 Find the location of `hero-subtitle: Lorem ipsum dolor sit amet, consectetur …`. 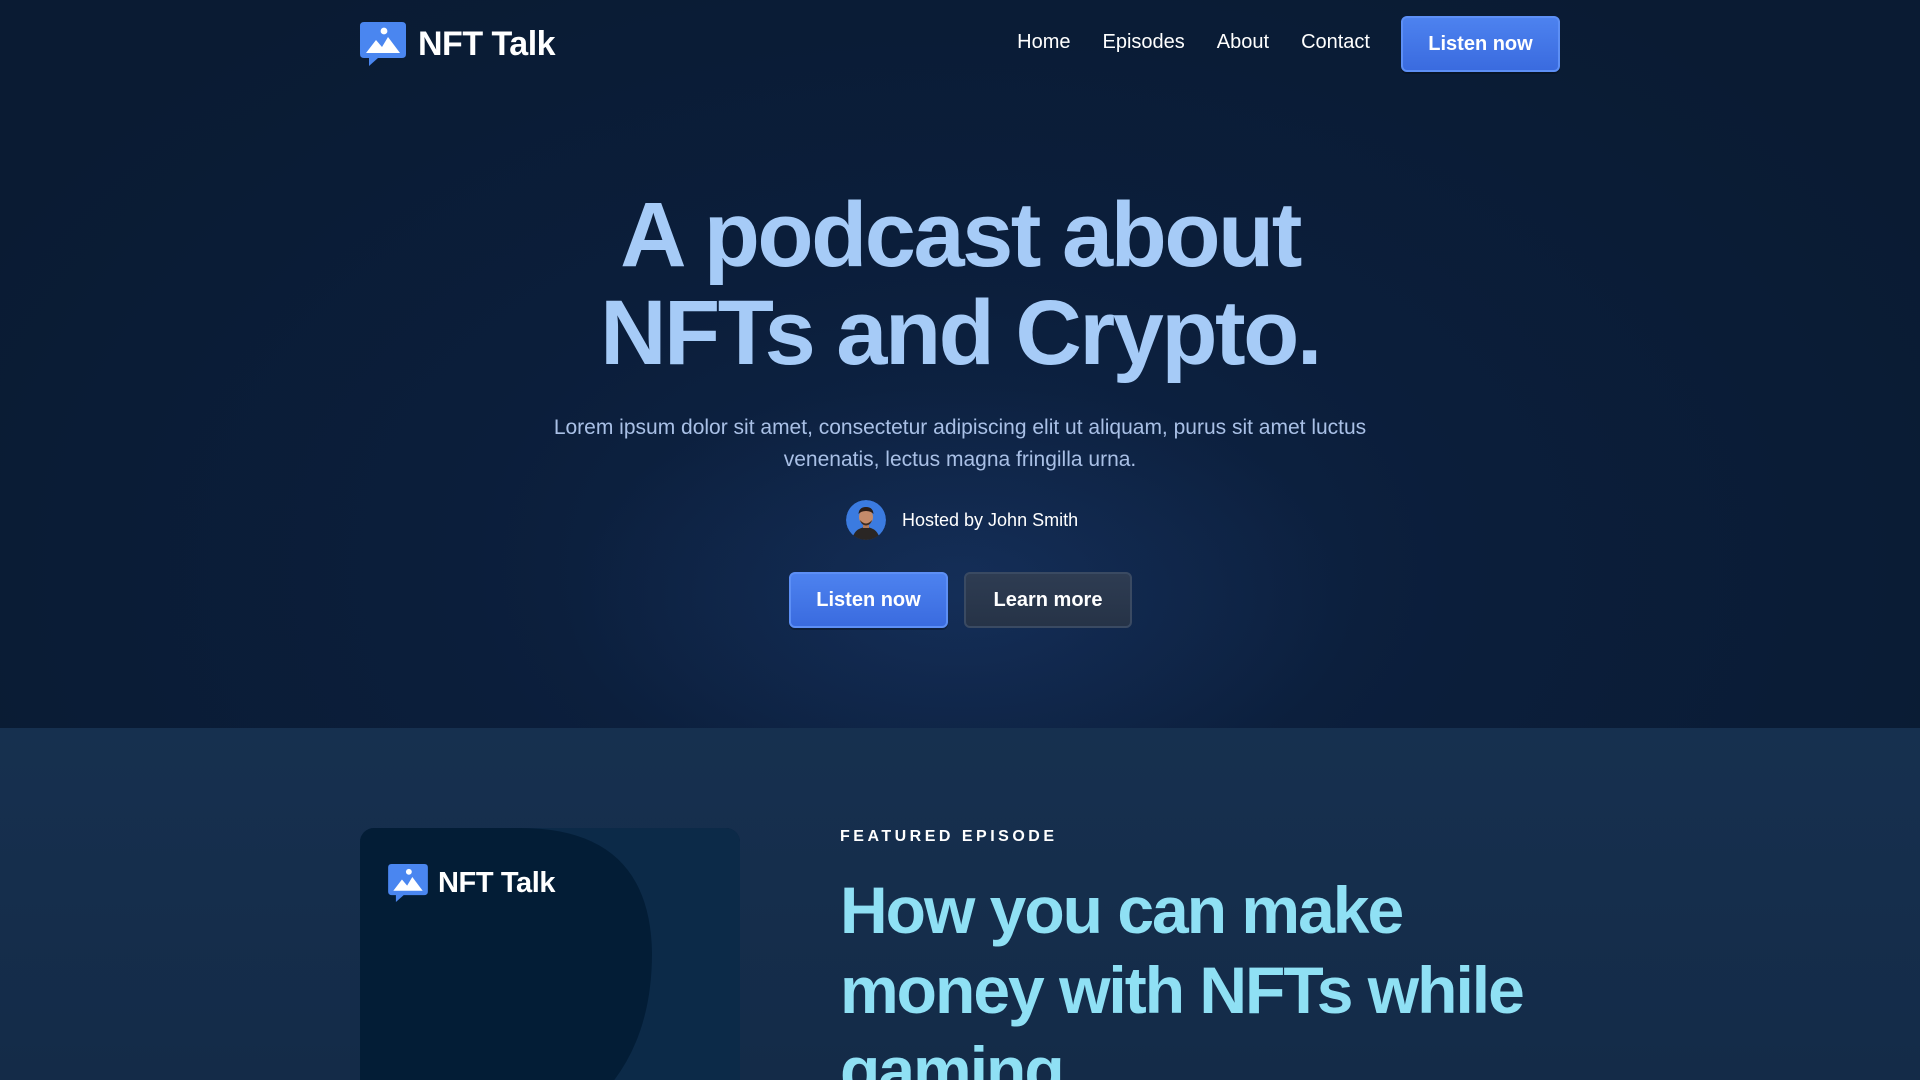

hero-subtitle: Lorem ipsum dolor sit amet, consectetur … is located at coordinates (960, 443).